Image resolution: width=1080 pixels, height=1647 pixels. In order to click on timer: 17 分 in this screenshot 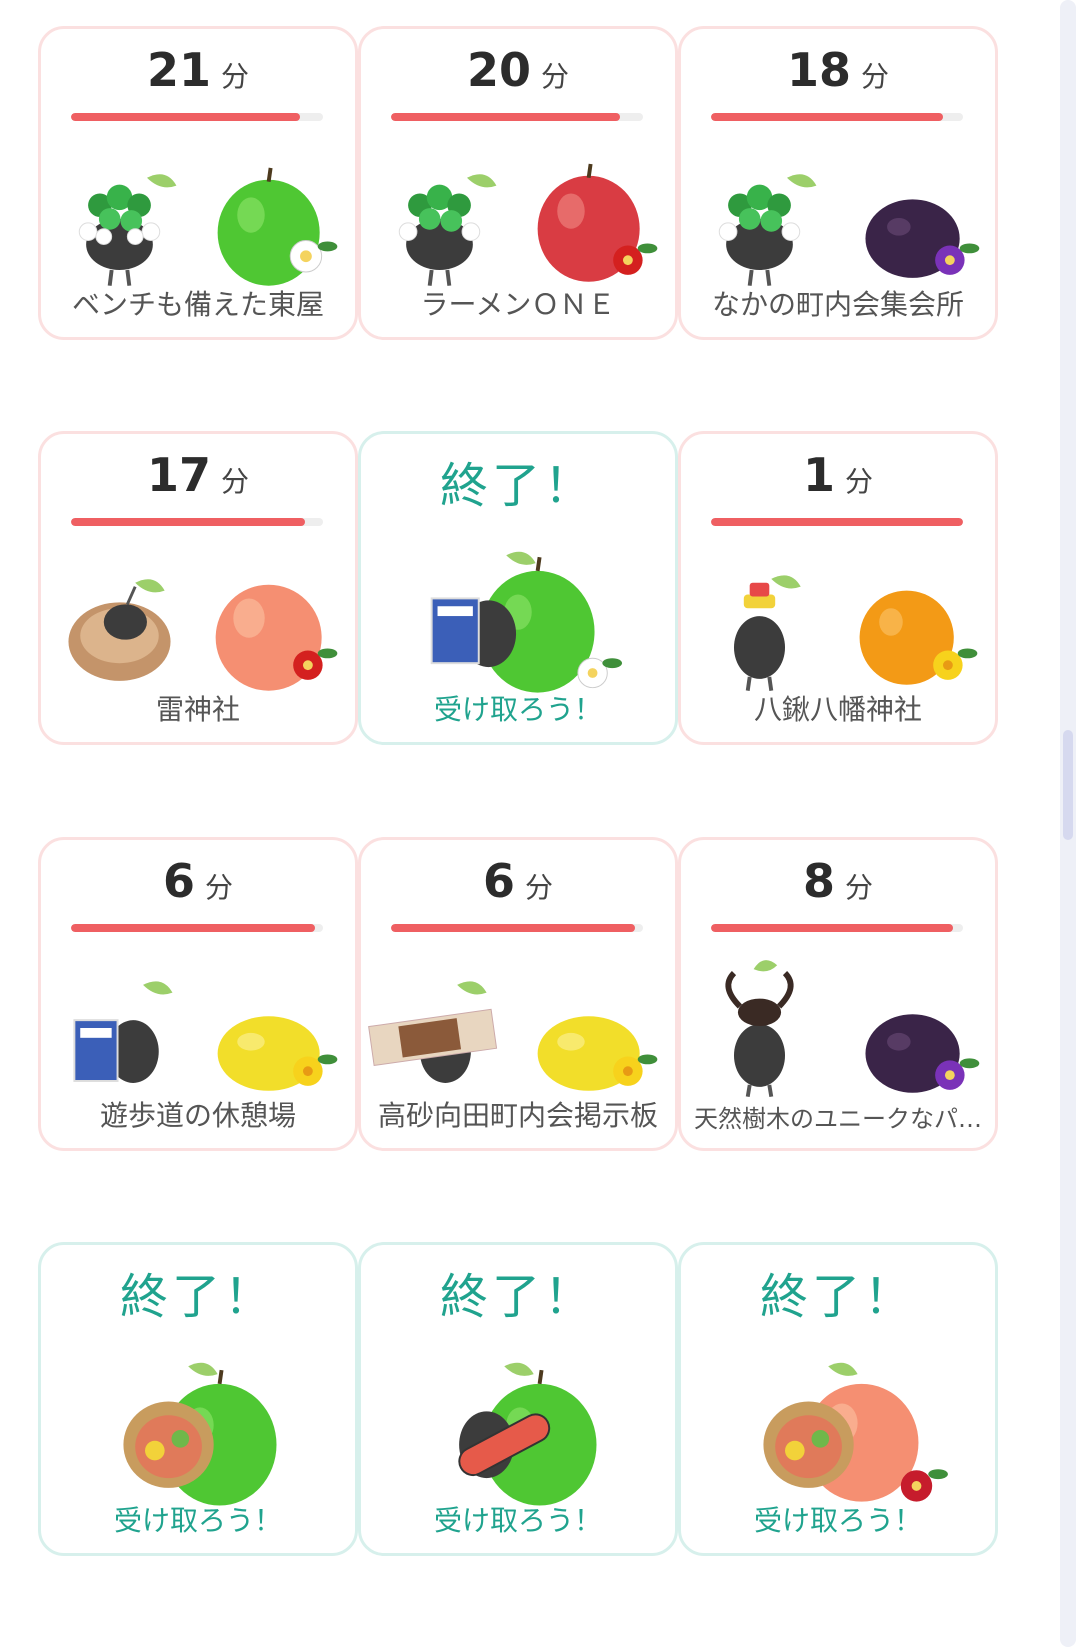, I will do `click(198, 475)`.